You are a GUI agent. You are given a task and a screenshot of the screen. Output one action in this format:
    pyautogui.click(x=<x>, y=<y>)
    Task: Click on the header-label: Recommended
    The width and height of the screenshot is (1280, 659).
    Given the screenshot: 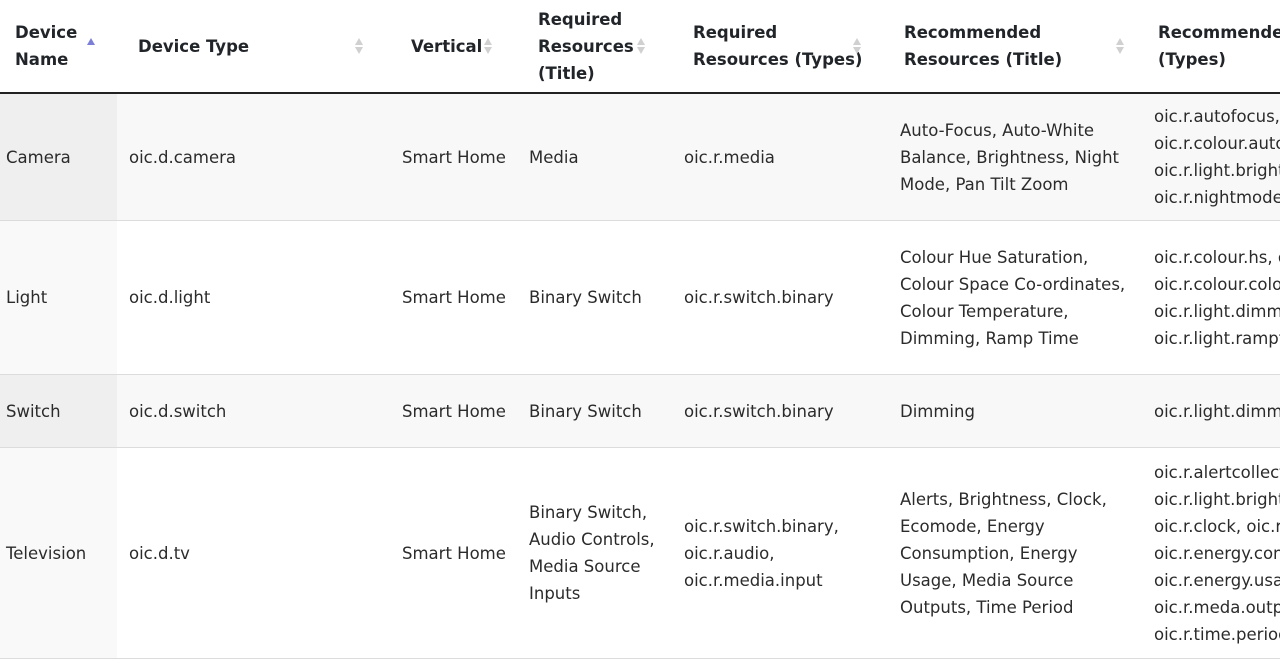 What is the action you would take?
    pyautogui.click(x=973, y=32)
    